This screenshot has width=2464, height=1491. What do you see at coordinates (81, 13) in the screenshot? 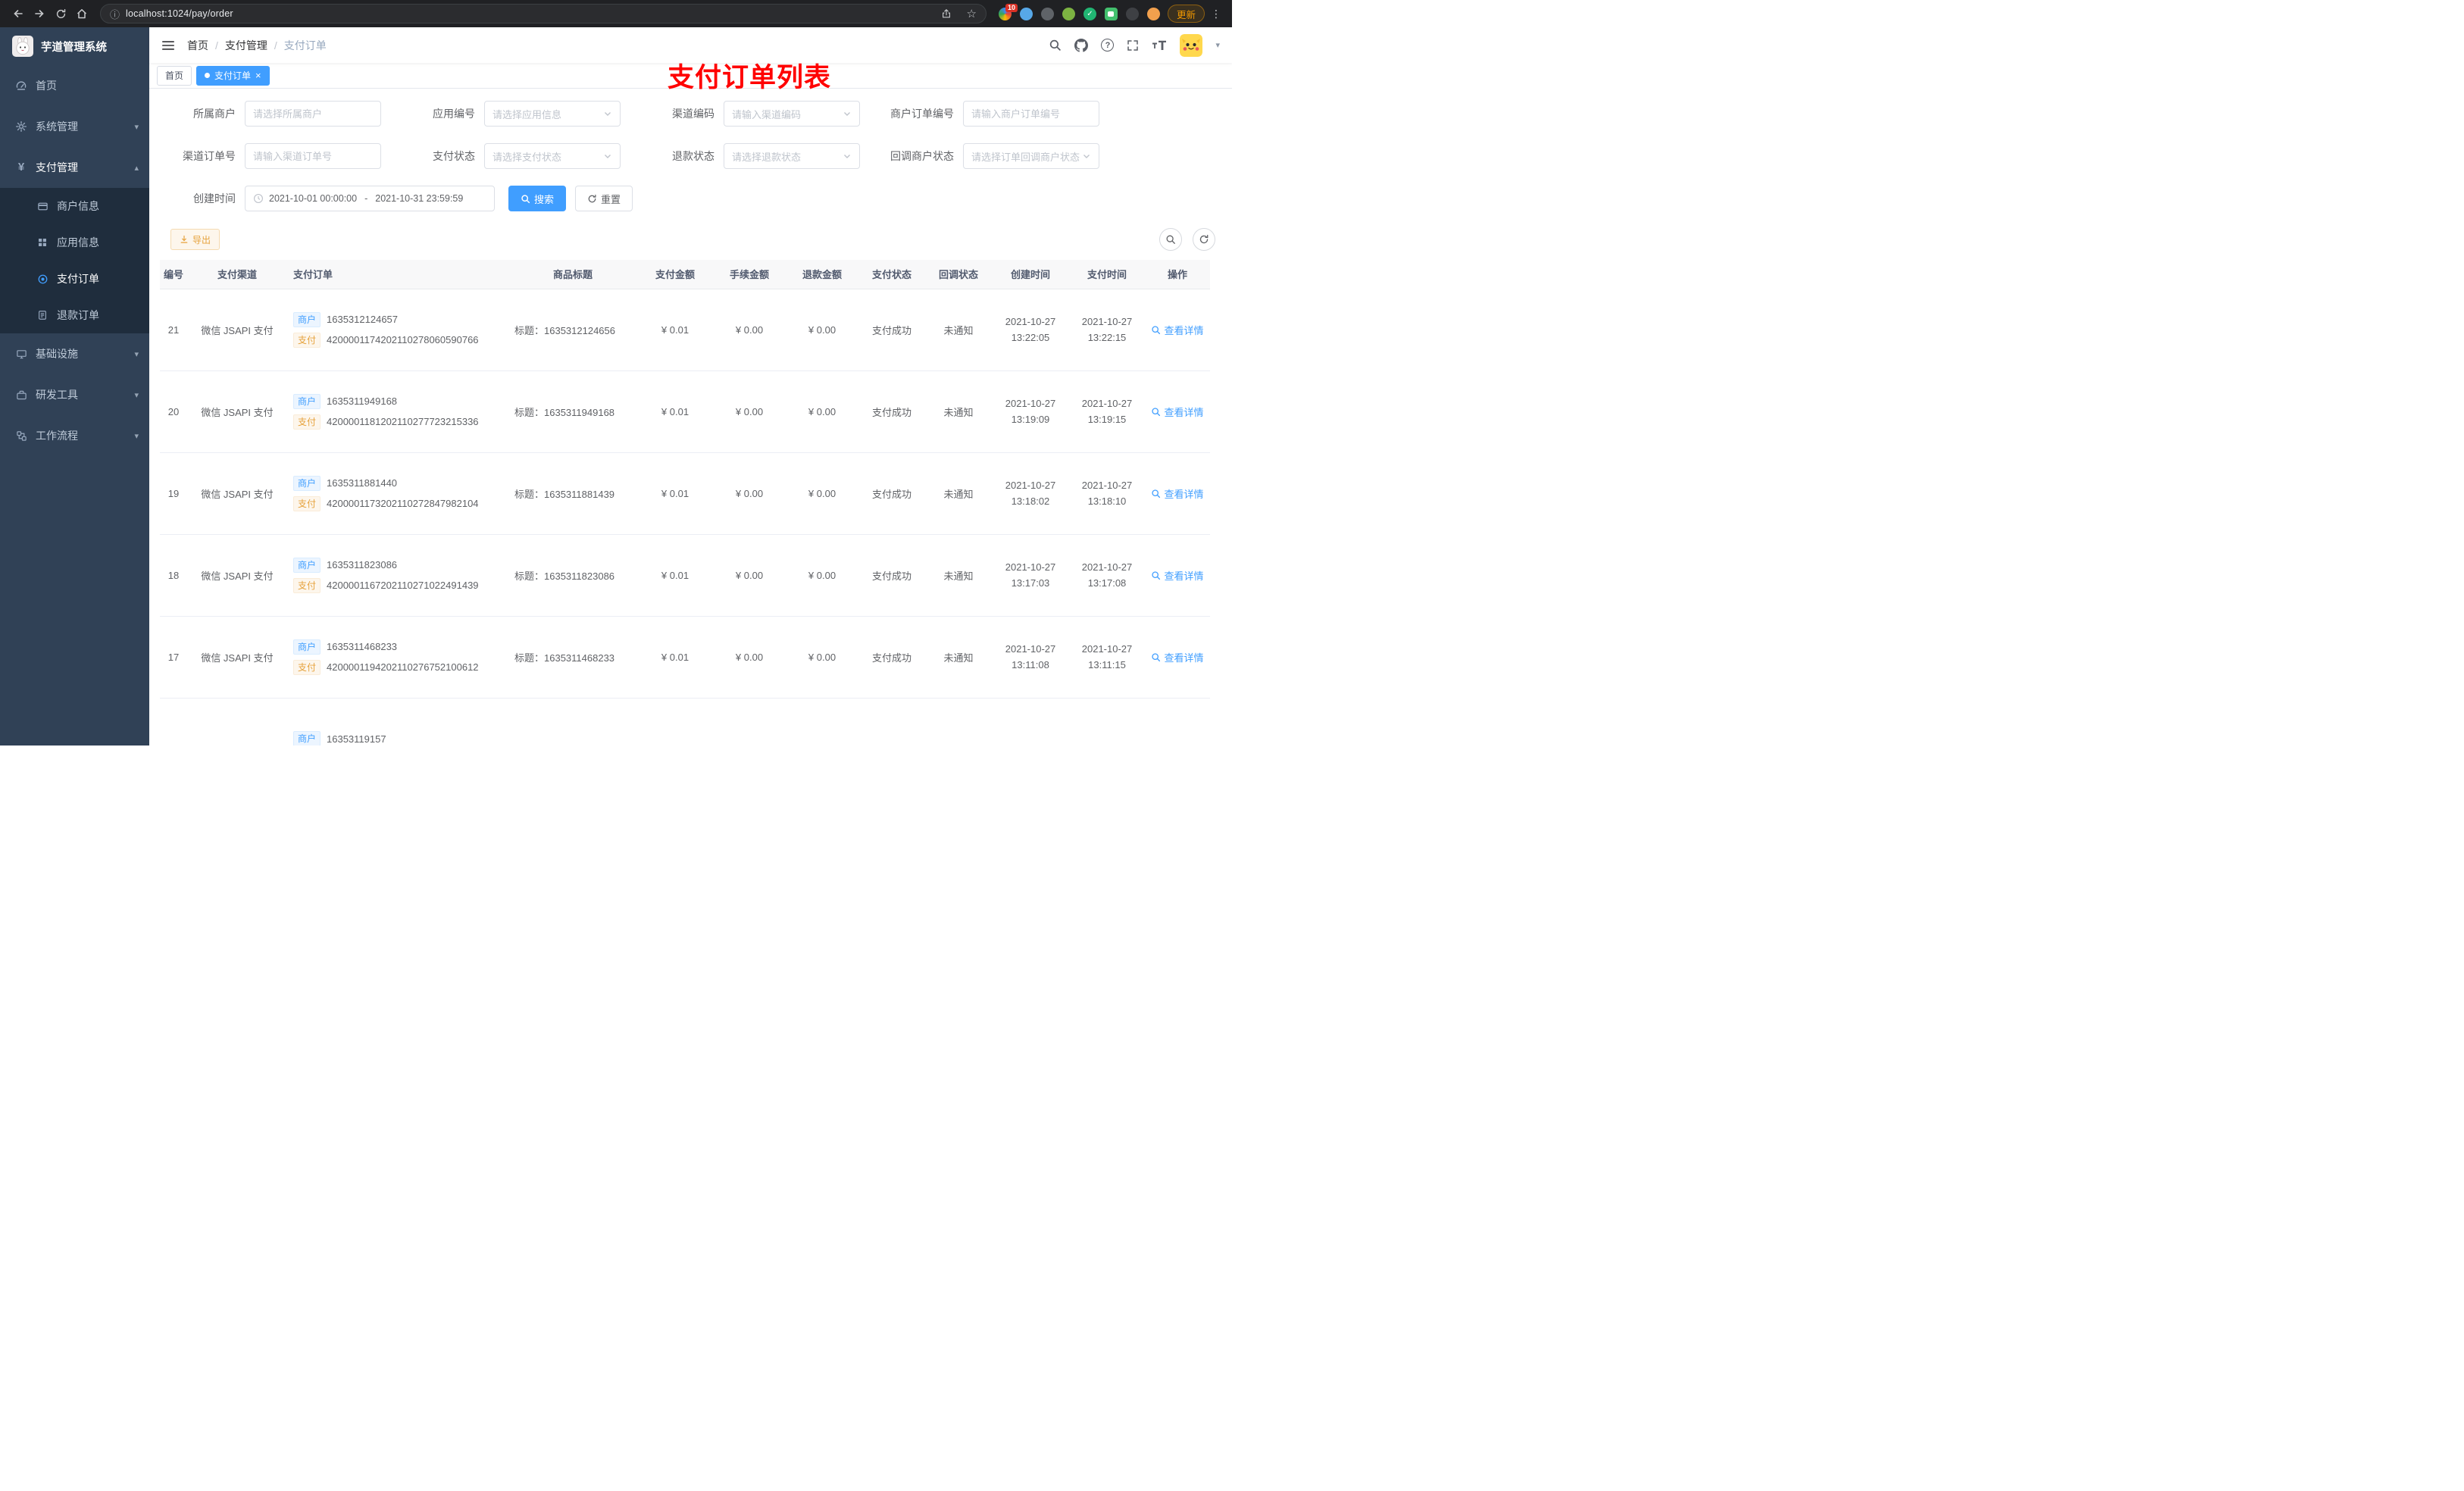
I see `browser-home-button` at bounding box center [81, 13].